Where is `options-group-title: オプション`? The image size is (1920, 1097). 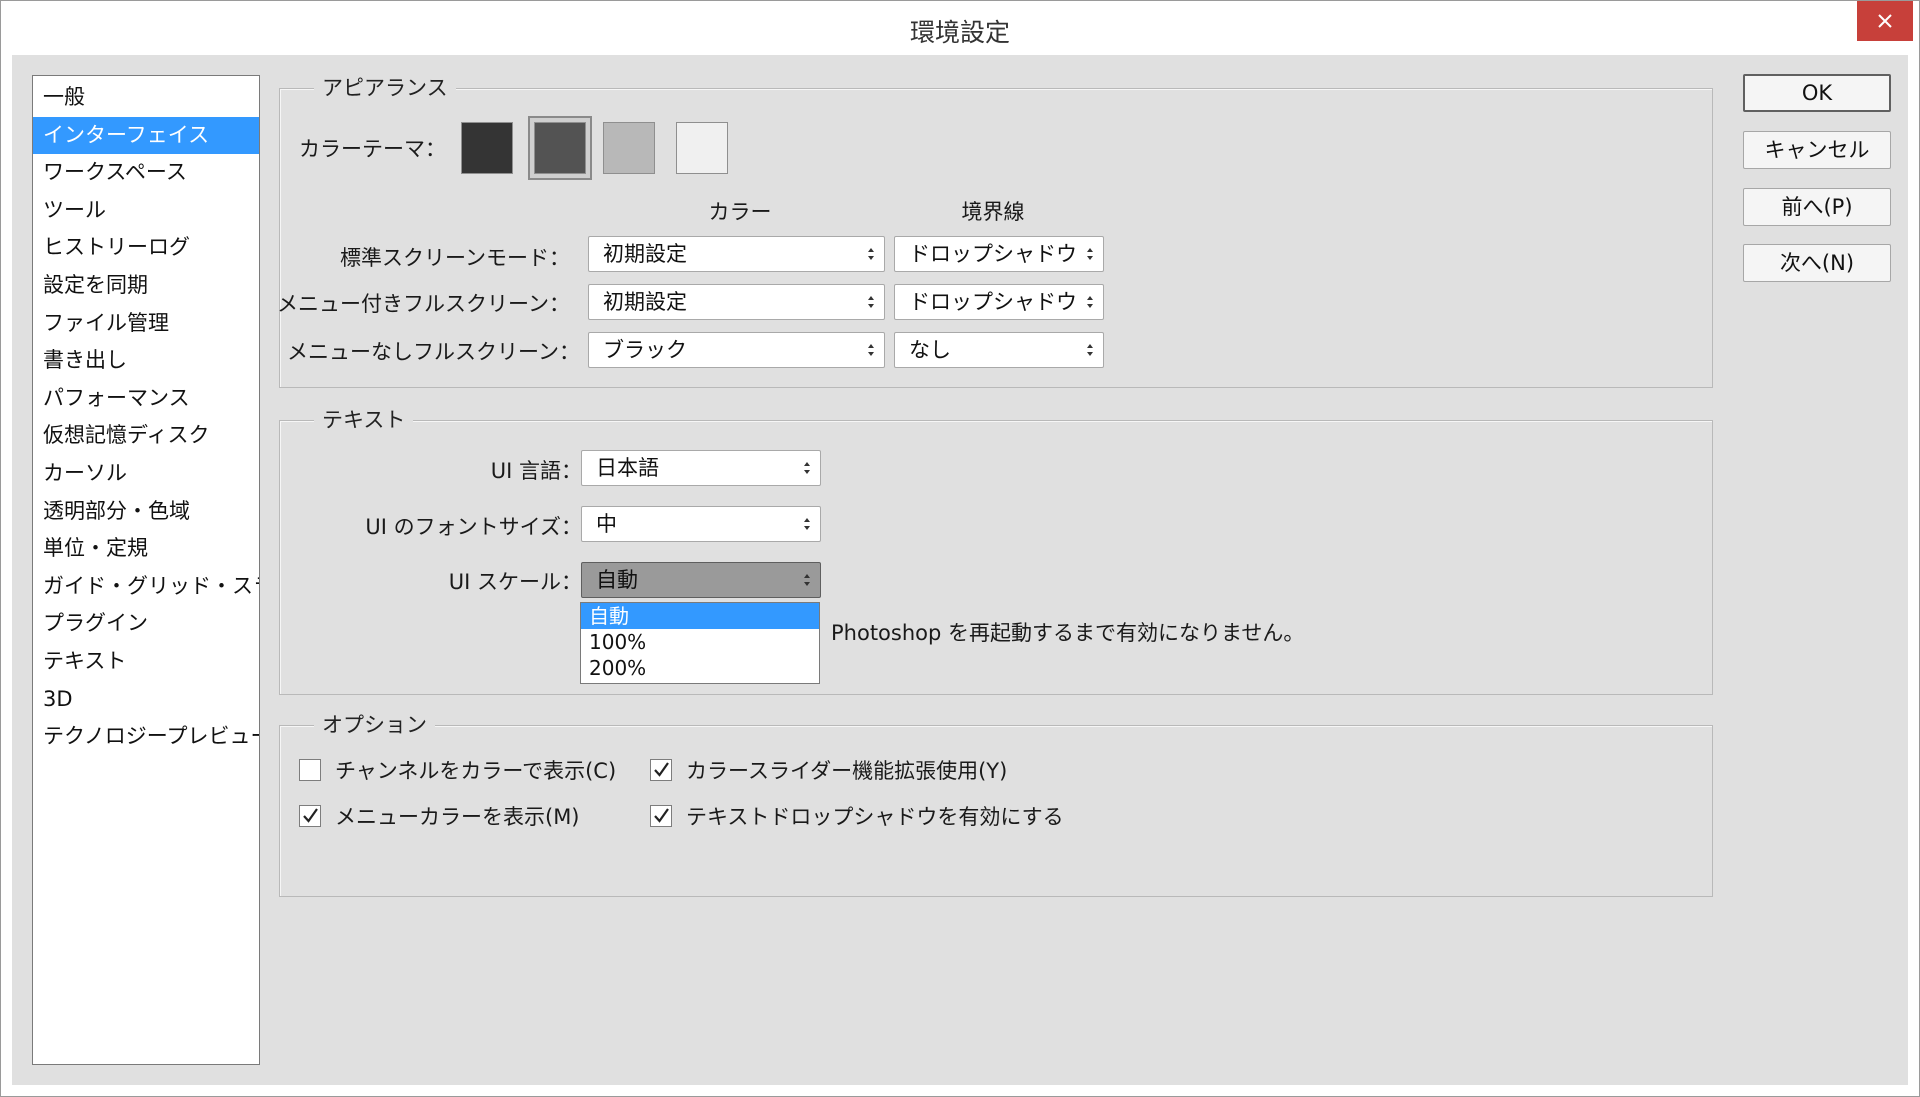 options-group-title: オプション is located at coordinates (374, 725).